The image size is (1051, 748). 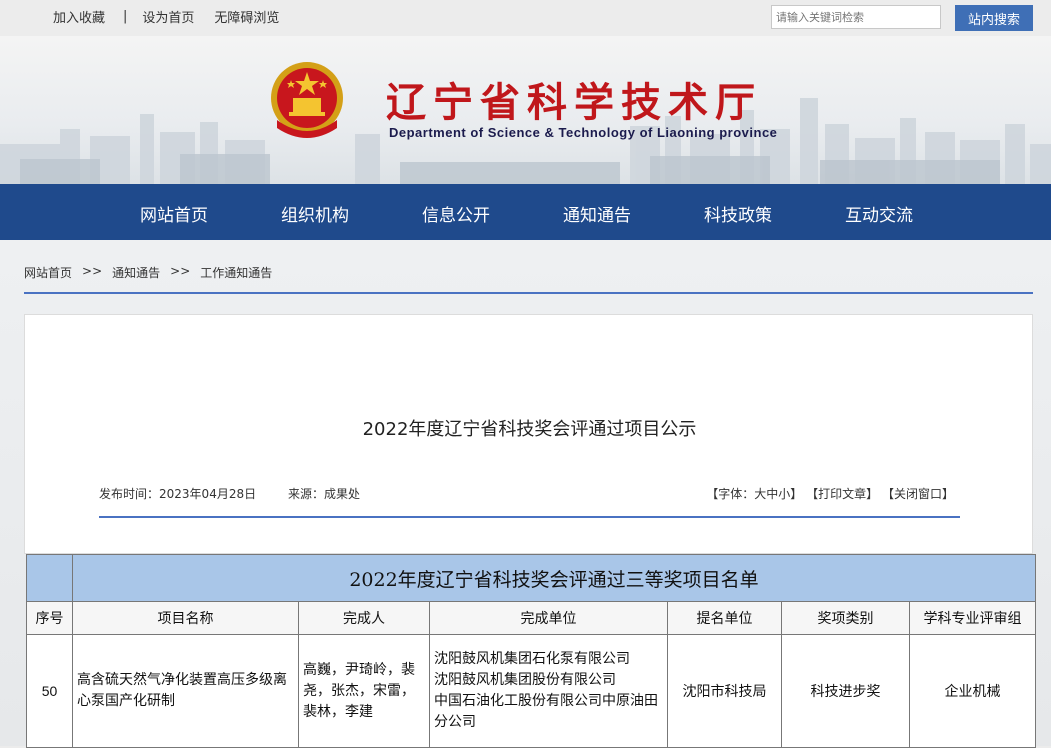 What do you see at coordinates (918, 494) in the screenshot?
I see `close-window-button: 【关闭窗口】` at bounding box center [918, 494].